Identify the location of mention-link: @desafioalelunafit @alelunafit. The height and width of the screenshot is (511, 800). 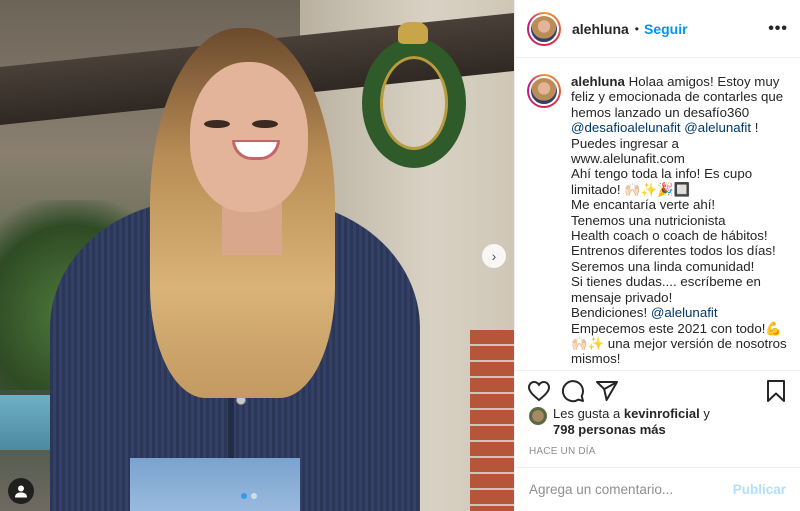
(661, 127).